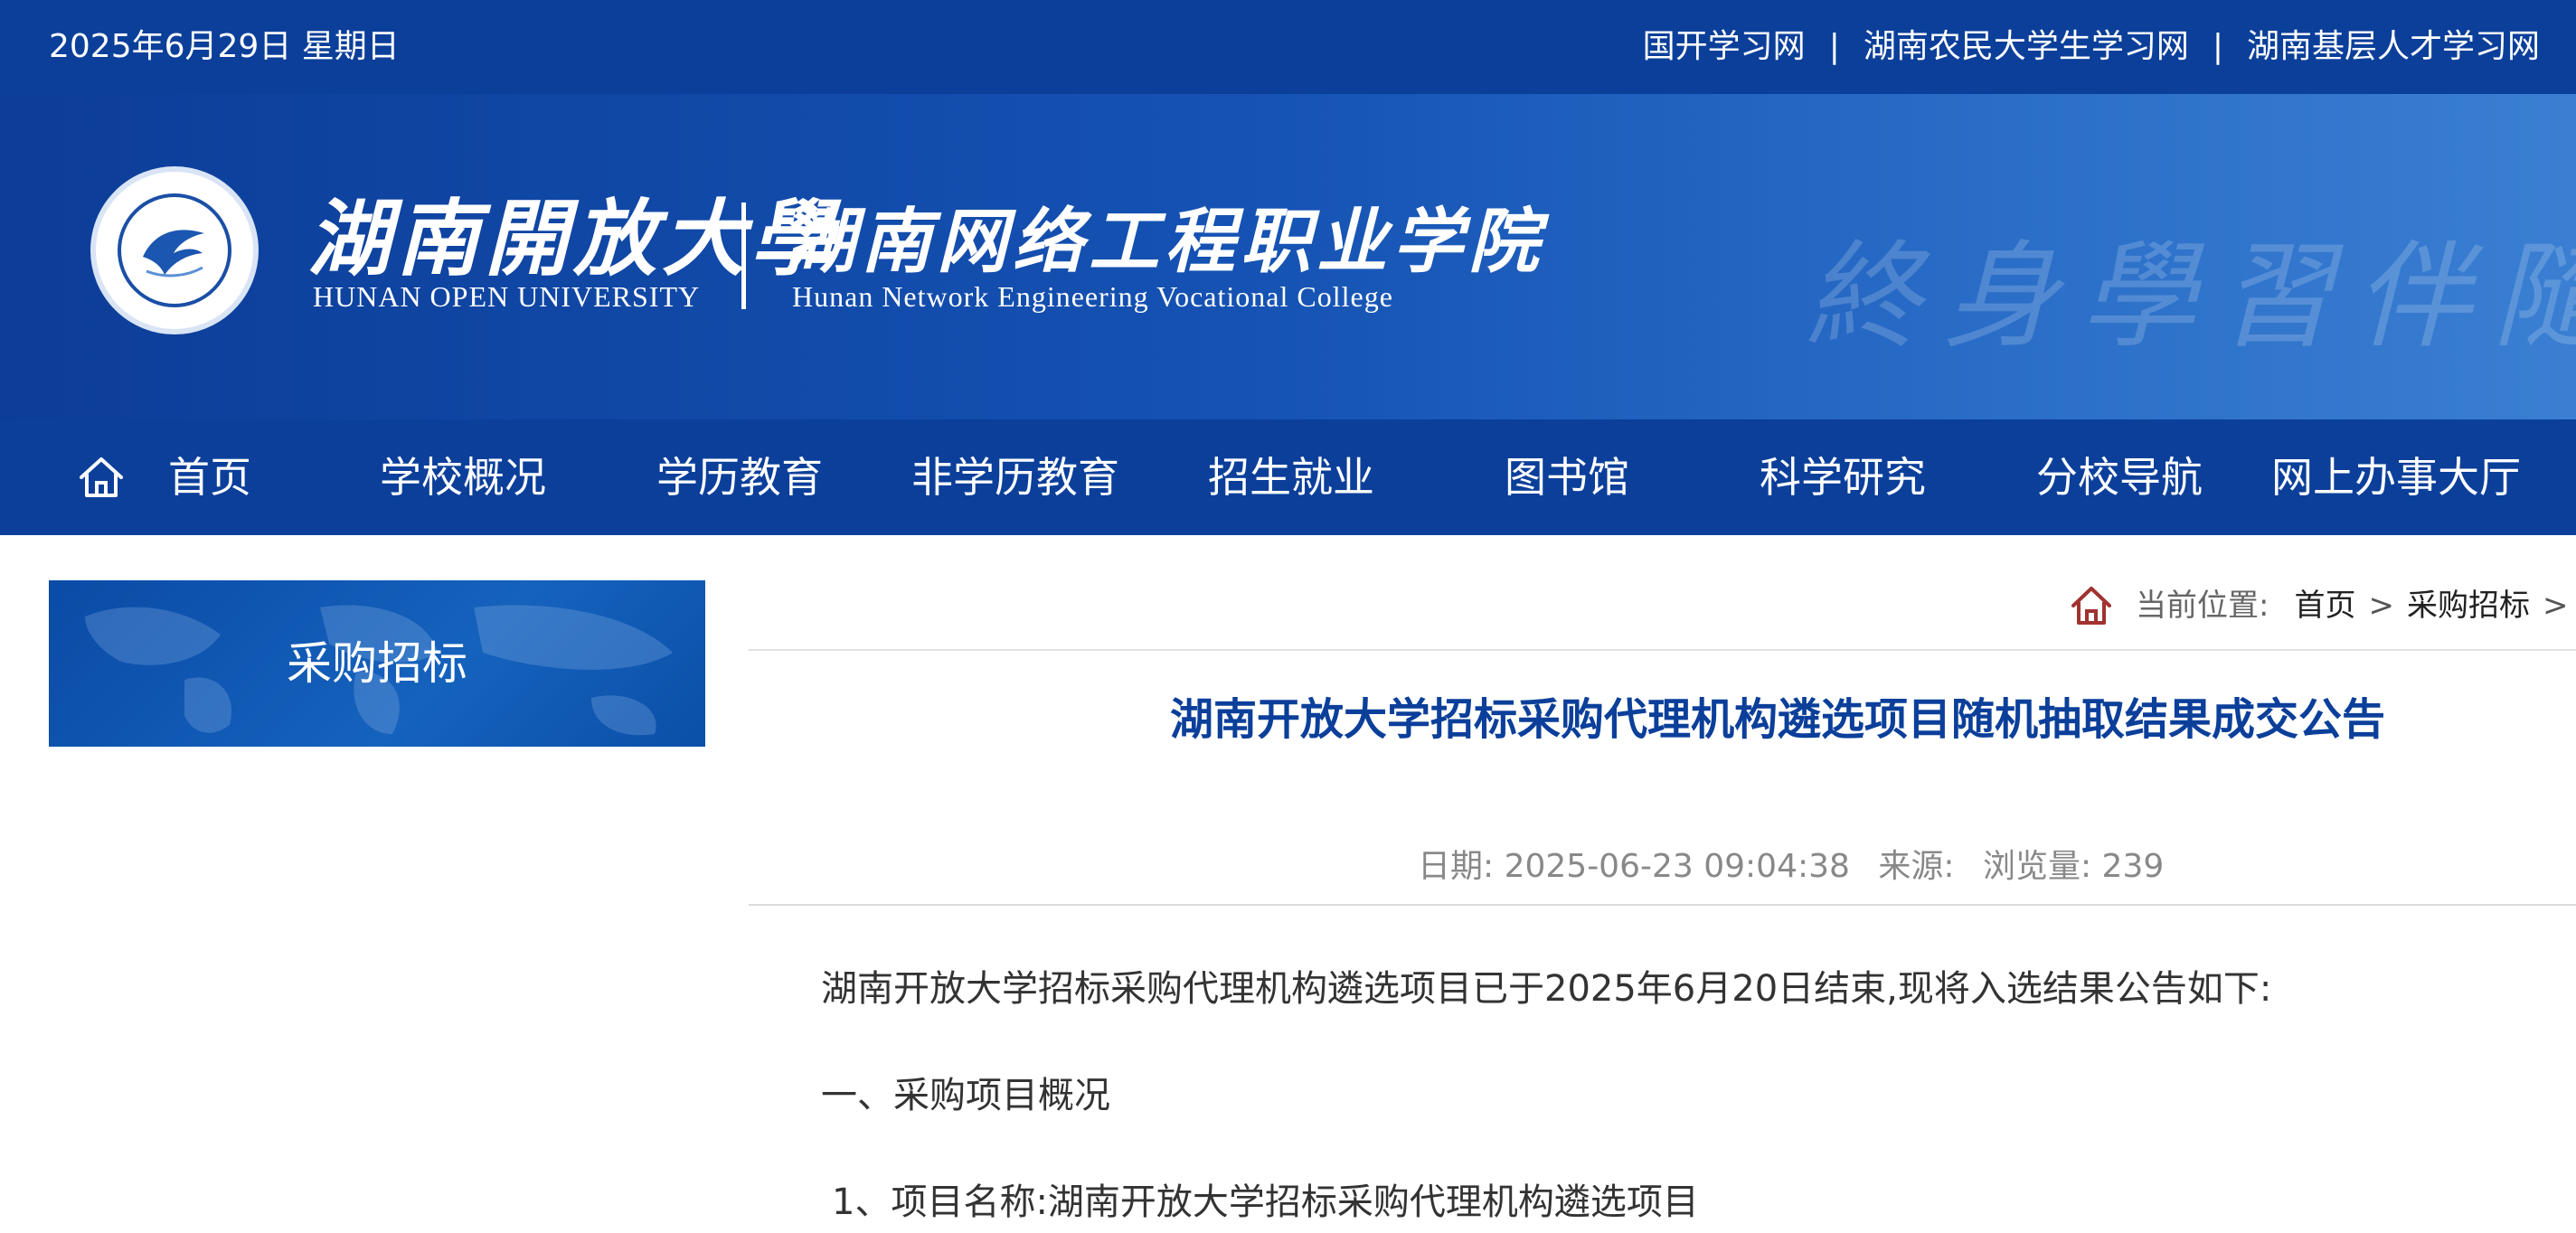 This screenshot has height=1233, width=2576. Describe the element at coordinates (1265, 1202) in the screenshot. I see `article-paragraph: 1、项目名称:湖南开放大学招标采购代理机构遴选项目` at that location.